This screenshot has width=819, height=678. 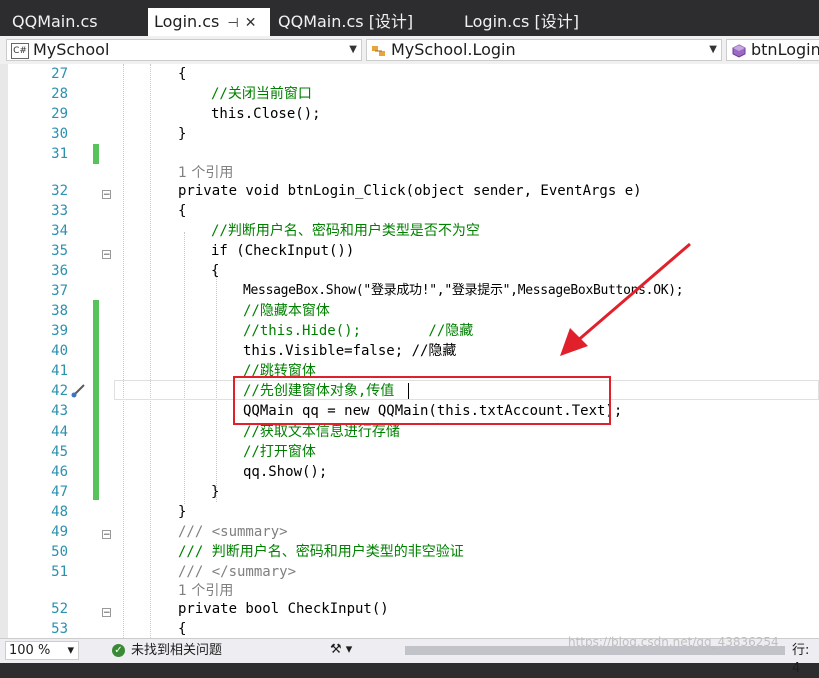 I want to click on code-comment: //this.Hide(); //隐藏, so click(x=358, y=331).